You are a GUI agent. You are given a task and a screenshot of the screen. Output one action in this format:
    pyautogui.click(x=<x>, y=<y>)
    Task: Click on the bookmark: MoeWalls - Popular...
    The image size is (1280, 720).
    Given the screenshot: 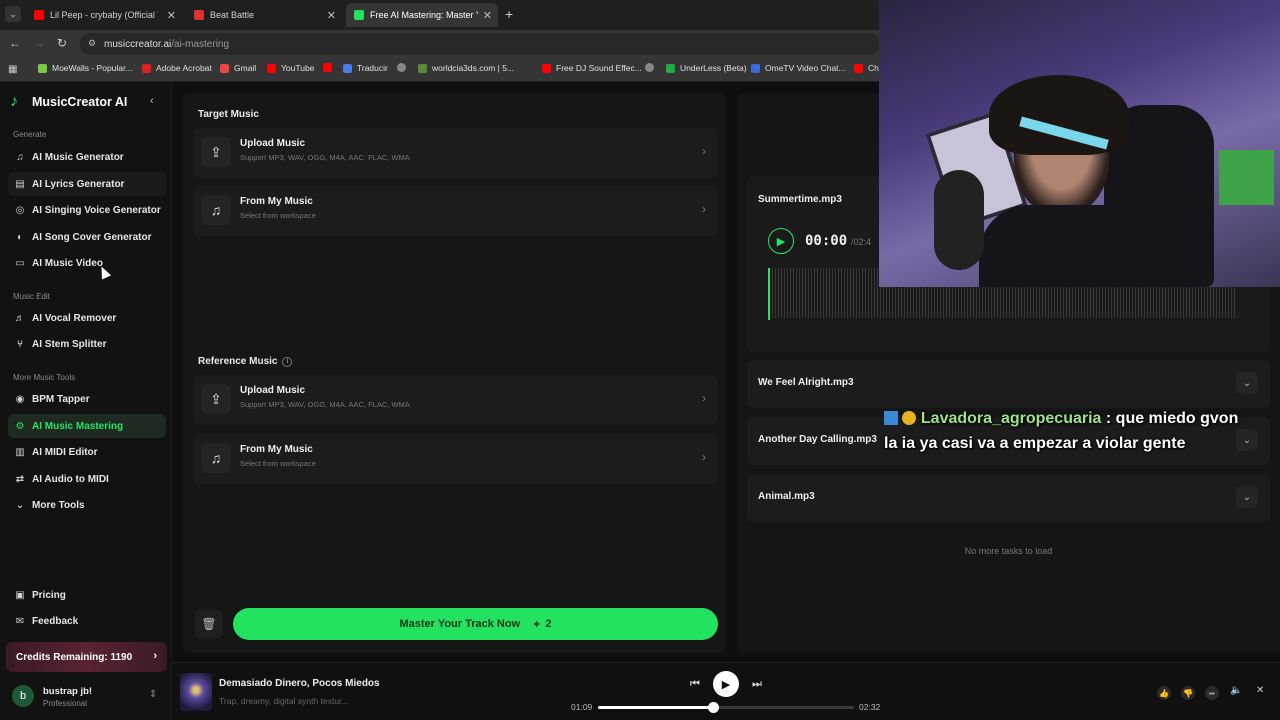 What is the action you would take?
    pyautogui.click(x=85, y=68)
    